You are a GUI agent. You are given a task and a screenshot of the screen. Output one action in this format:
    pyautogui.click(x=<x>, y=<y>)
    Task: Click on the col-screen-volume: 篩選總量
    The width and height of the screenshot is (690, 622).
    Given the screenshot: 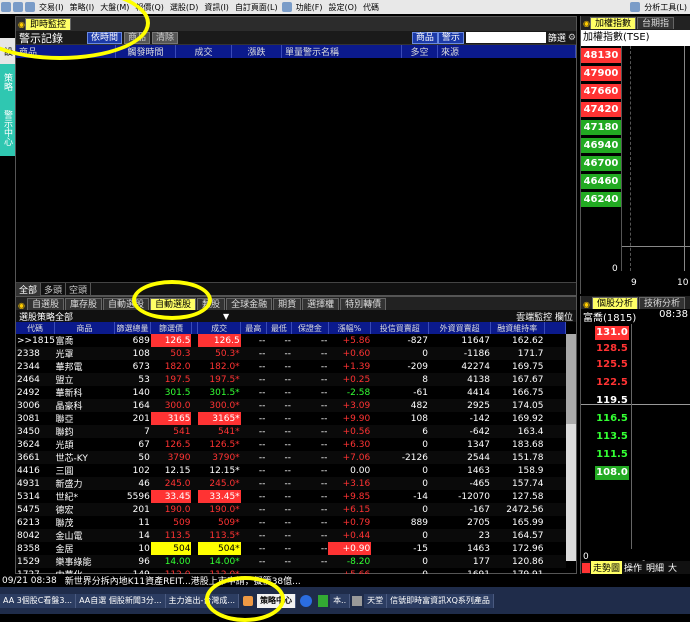 What is the action you would take?
    pyautogui.click(x=133, y=328)
    